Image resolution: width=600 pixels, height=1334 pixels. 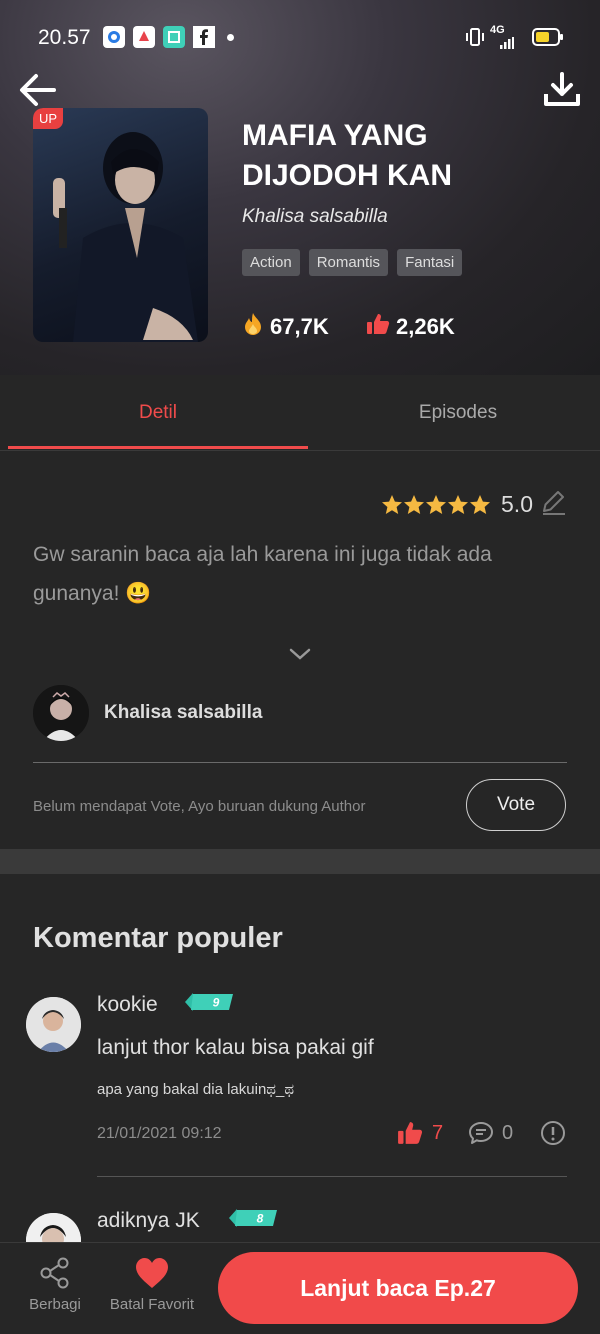 What do you see at coordinates (260, 1219) in the screenshot?
I see `level-number: 8` at bounding box center [260, 1219].